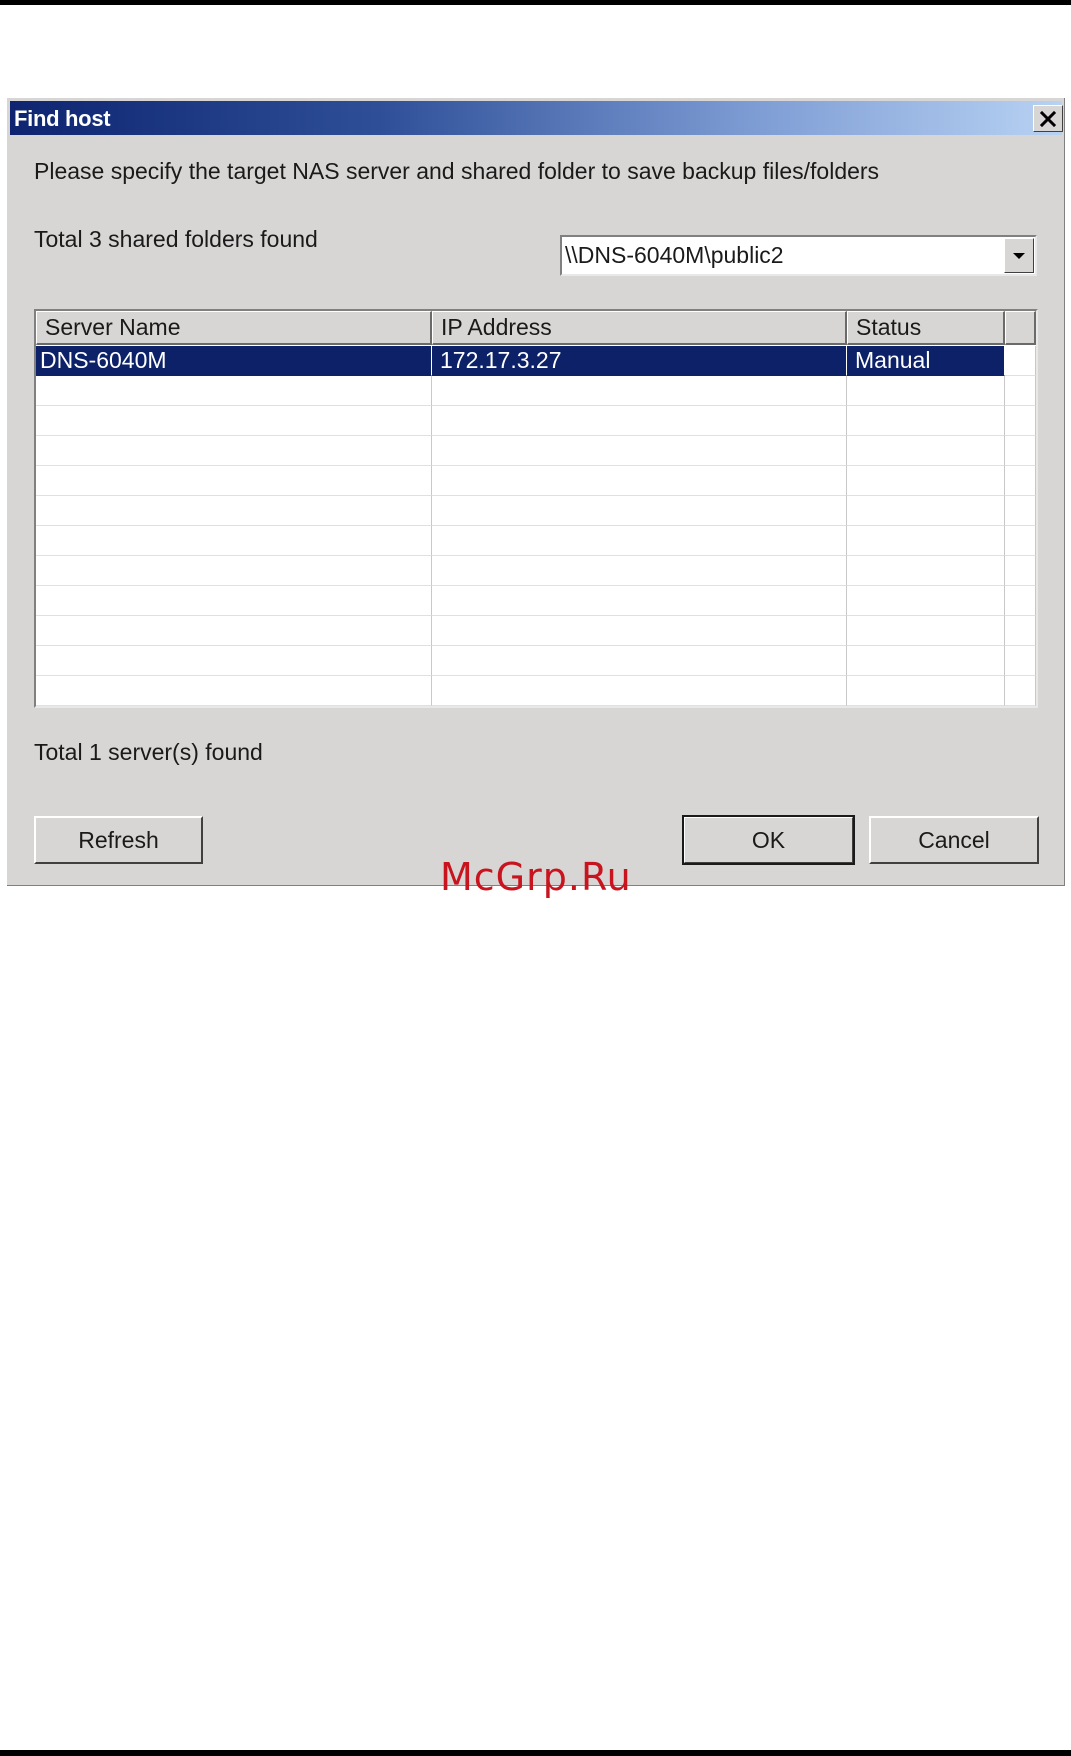  I want to click on refresh-button: Refresh, so click(118, 840).